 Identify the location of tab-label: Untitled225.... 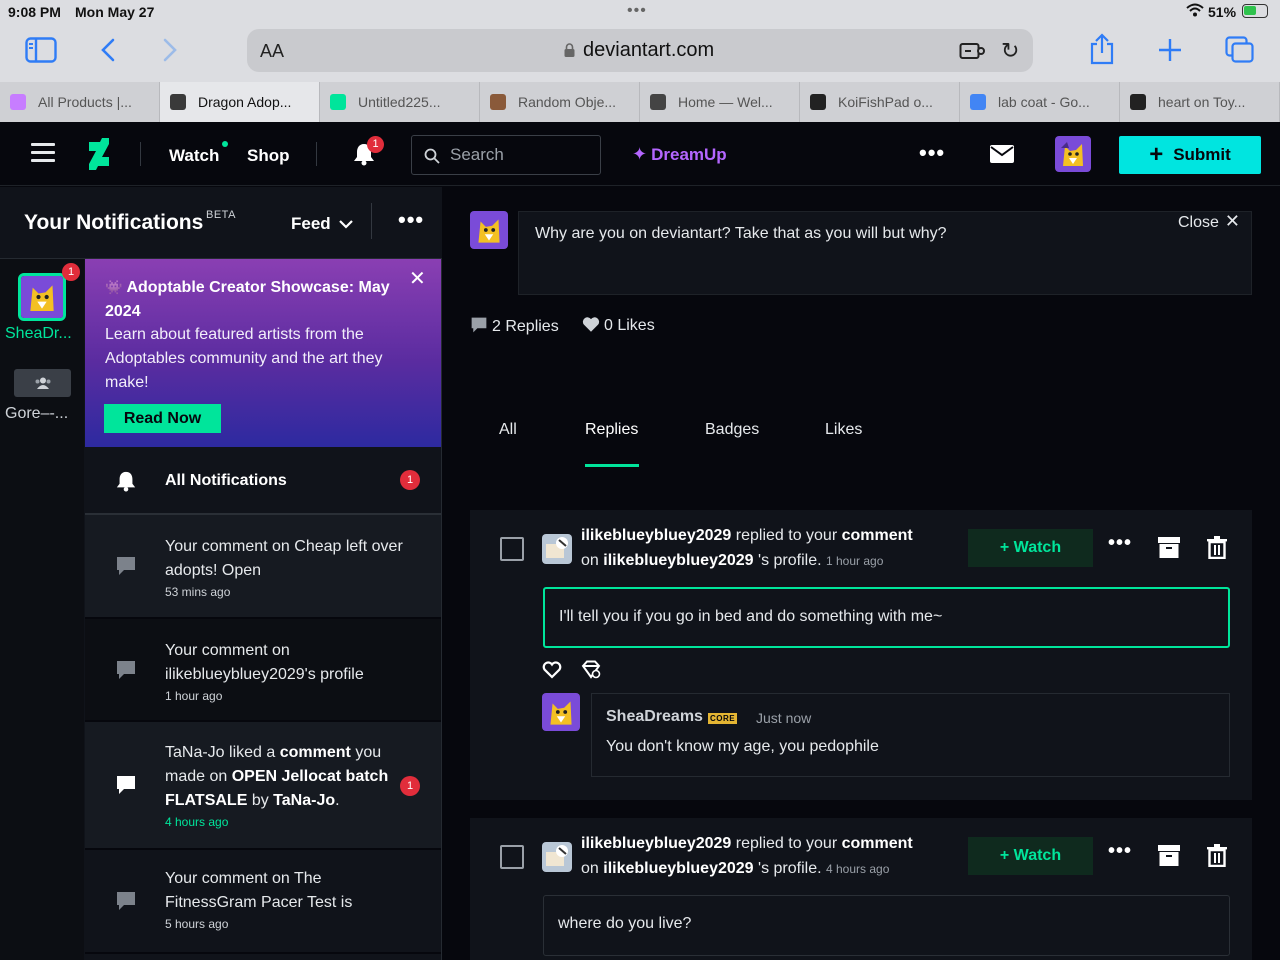
(399, 102).